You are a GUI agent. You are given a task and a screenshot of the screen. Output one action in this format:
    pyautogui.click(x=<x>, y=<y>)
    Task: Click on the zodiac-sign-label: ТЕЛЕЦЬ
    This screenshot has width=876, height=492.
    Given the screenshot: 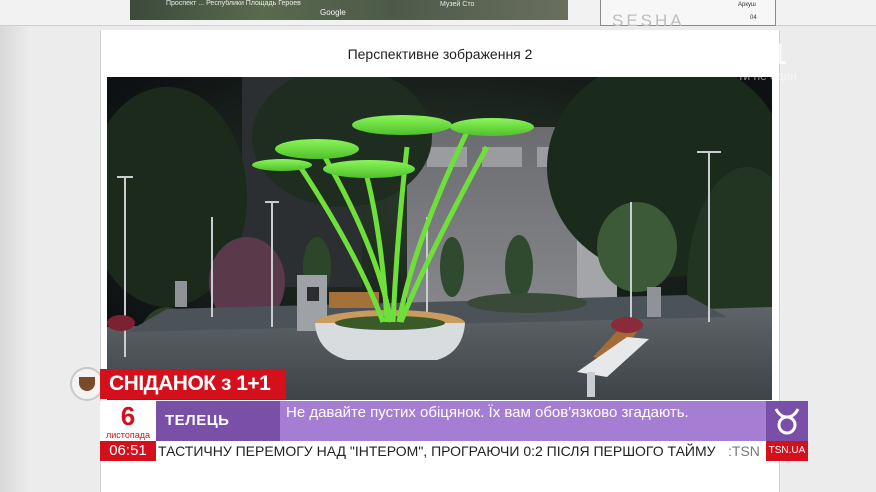 What is the action you would take?
    pyautogui.click(x=218, y=421)
    